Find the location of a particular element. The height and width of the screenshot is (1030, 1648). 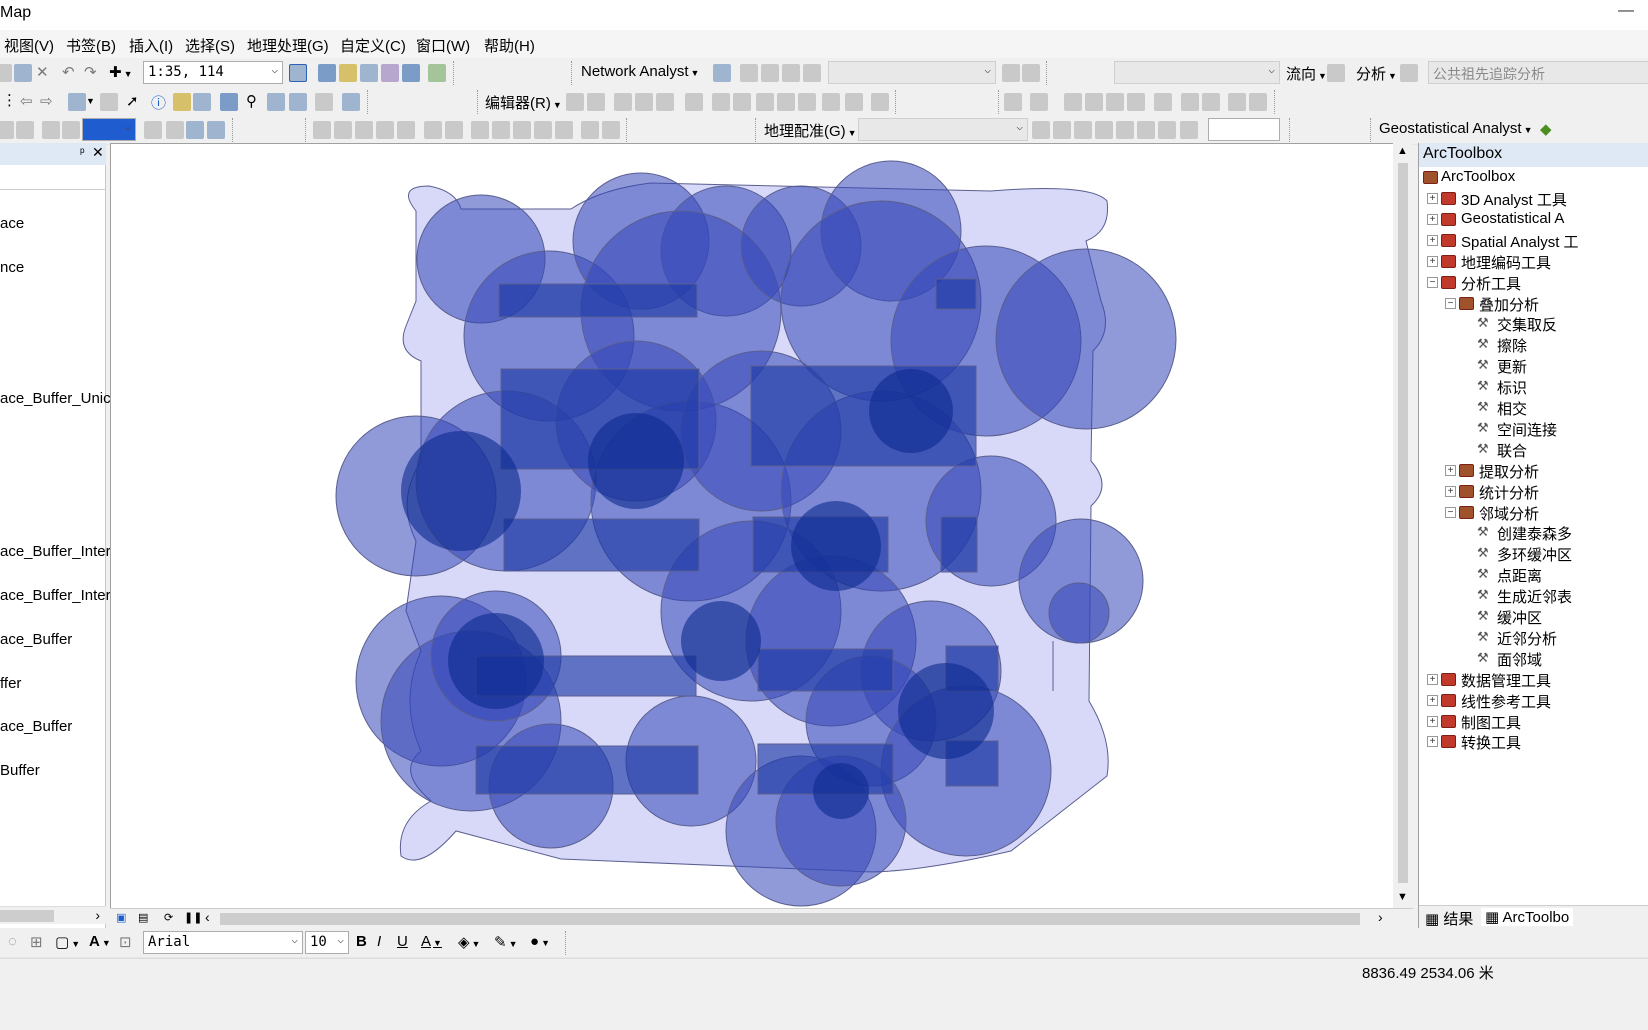

cogo-offset-icon is located at coordinates (406, 130).